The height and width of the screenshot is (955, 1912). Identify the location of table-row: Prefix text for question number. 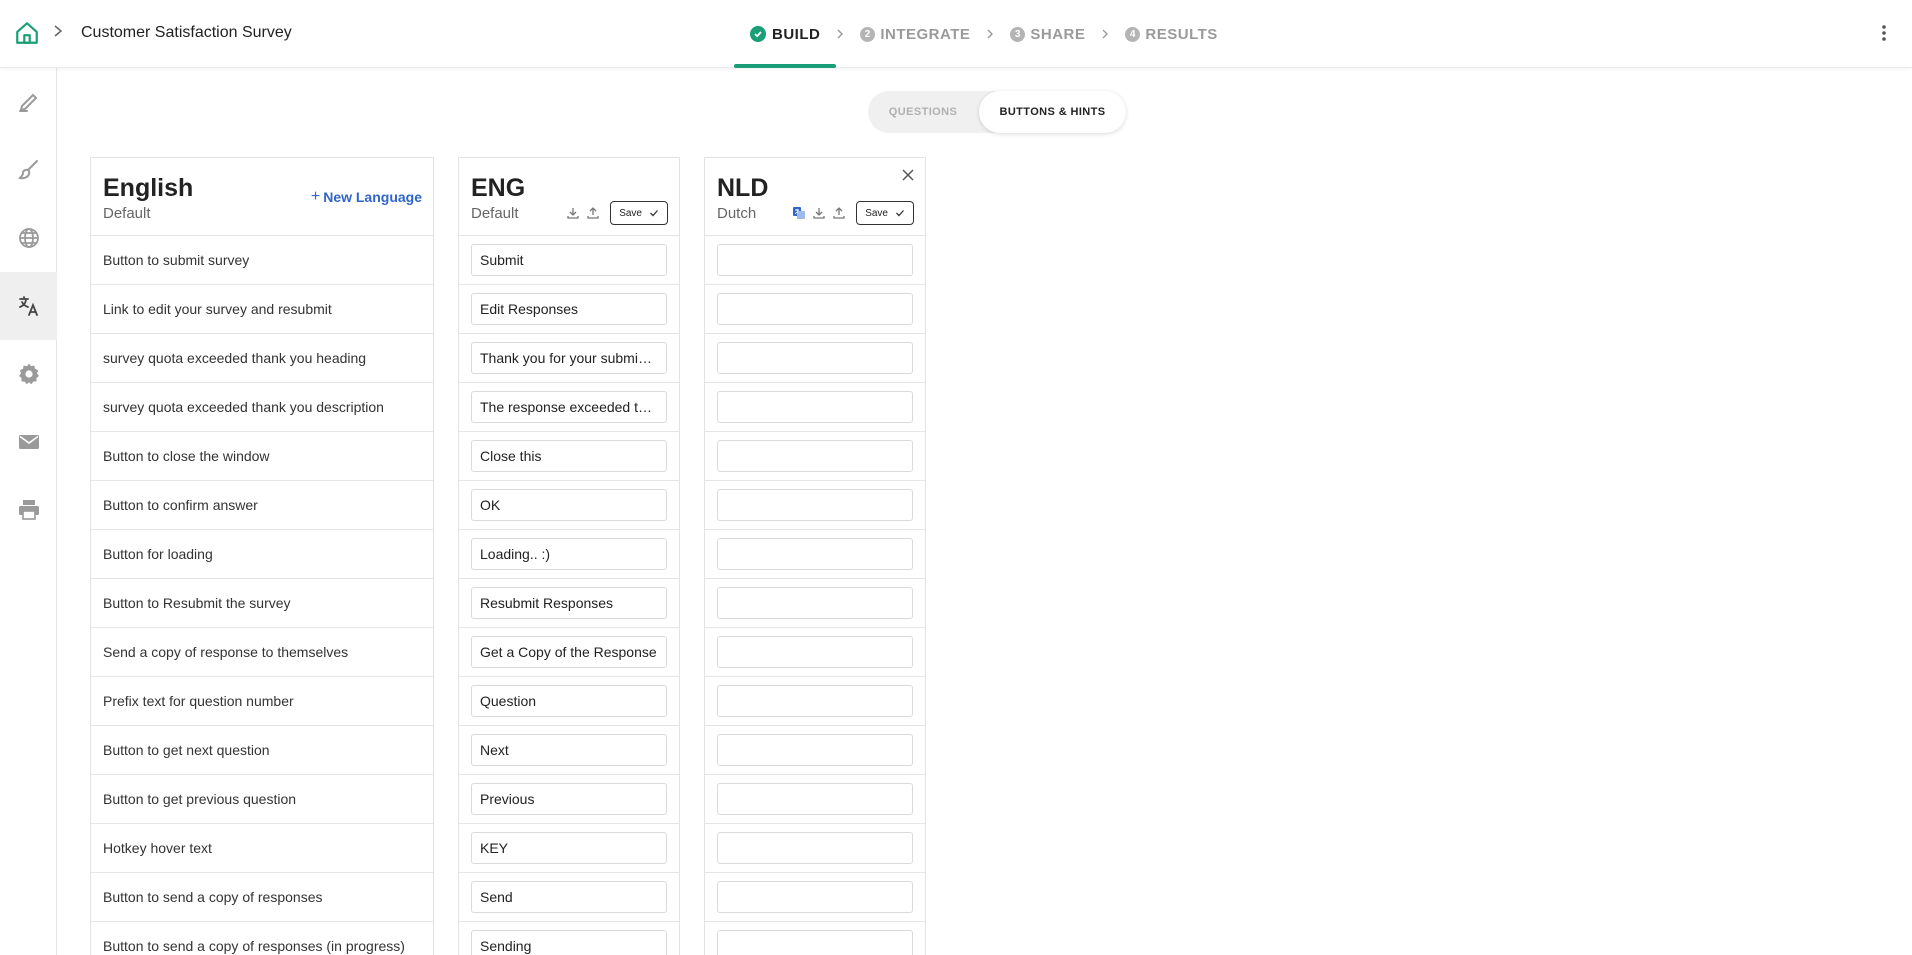
(262, 701).